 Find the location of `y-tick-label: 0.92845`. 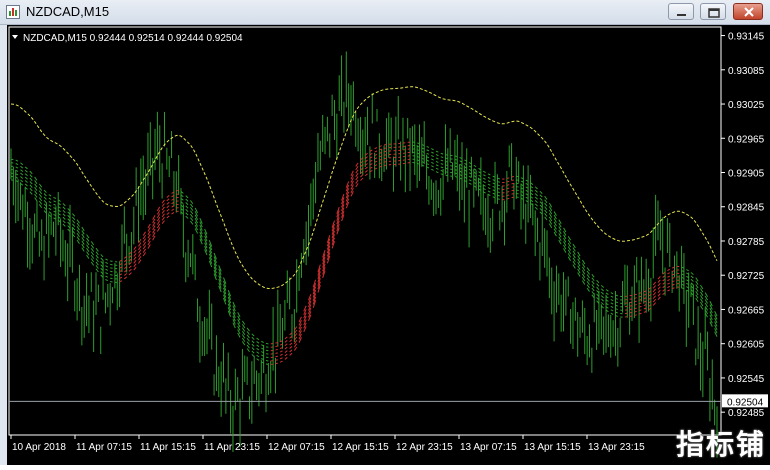

y-tick-label: 0.92845 is located at coordinates (746, 208).